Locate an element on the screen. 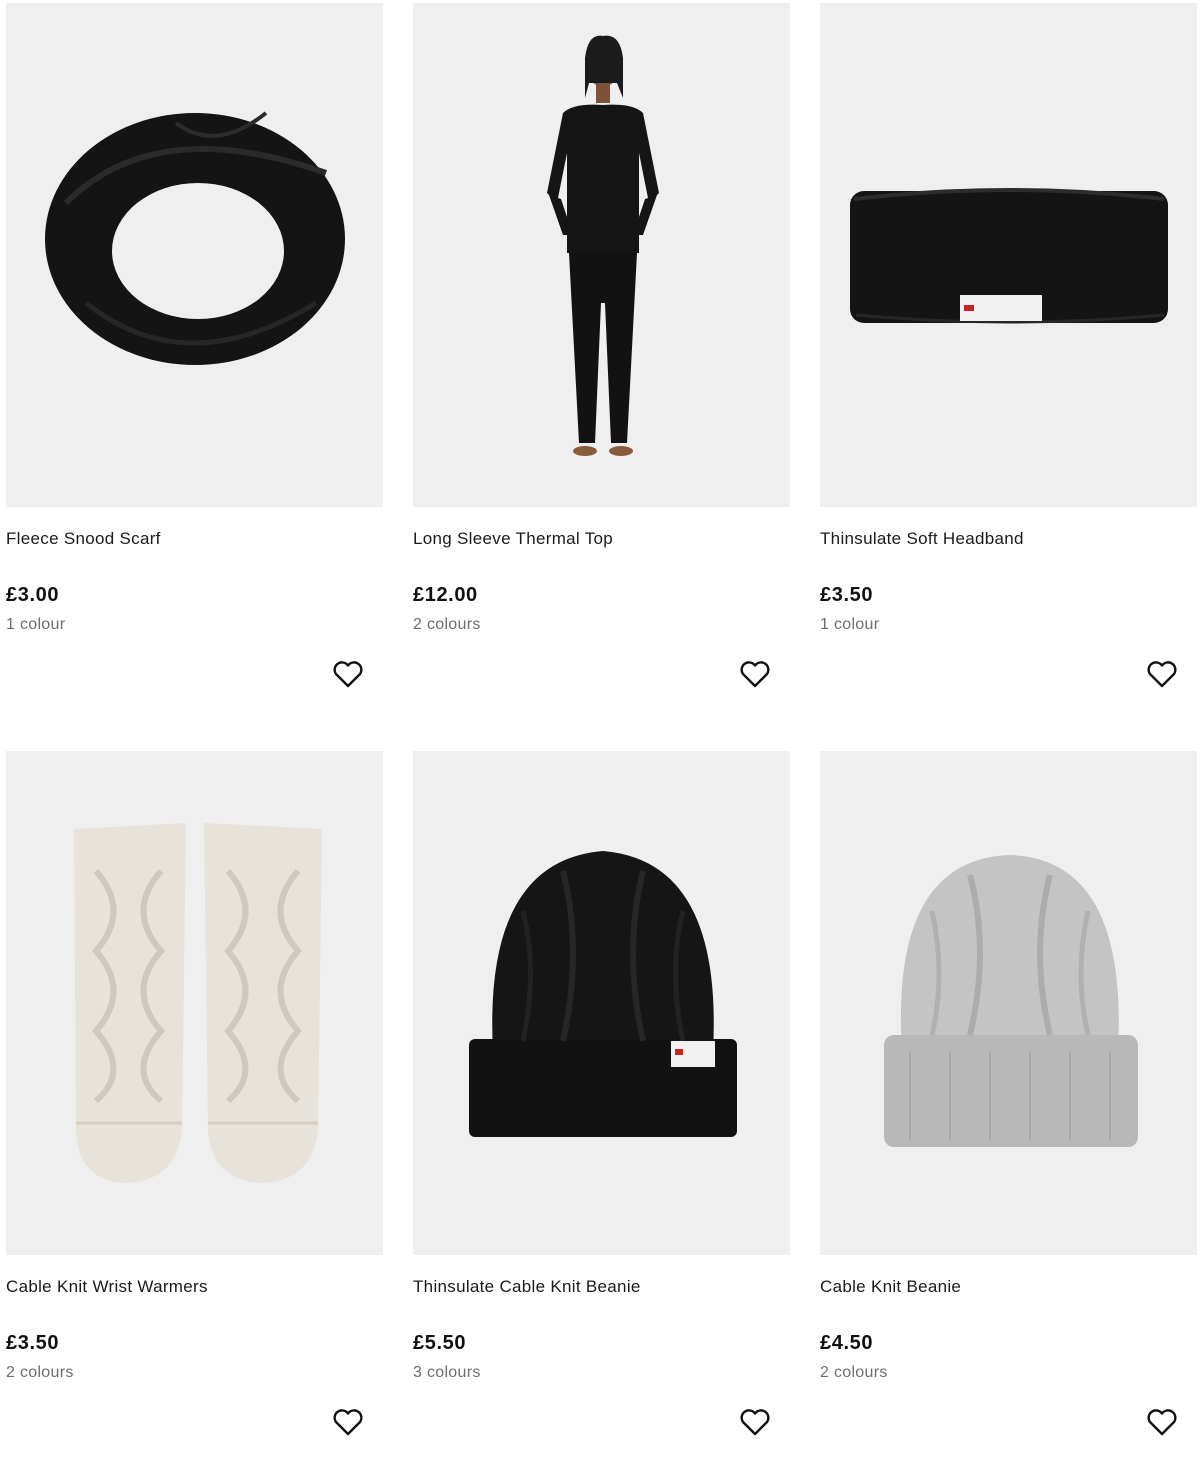 The height and width of the screenshot is (1471, 1200). product-image-thermal-top is located at coordinates (601, 255).